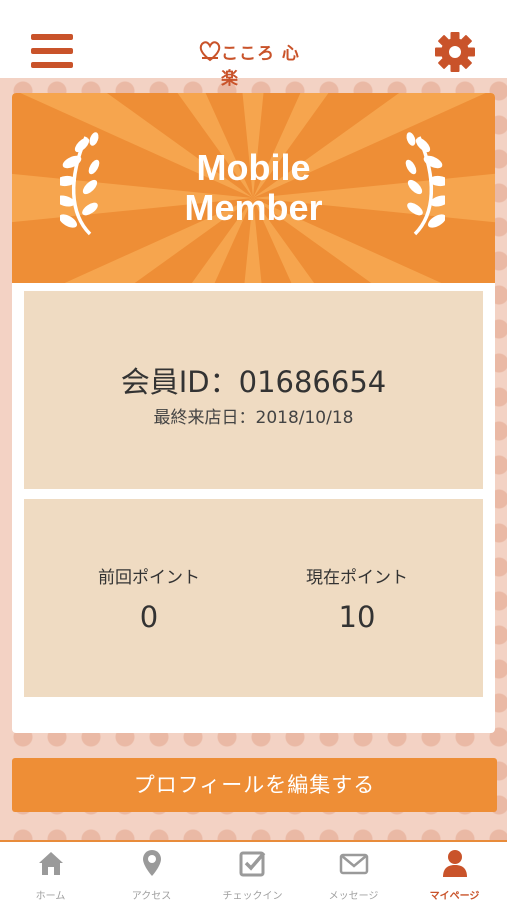 This screenshot has height=902, width=507. I want to click on tab-home: ホーム, so click(50, 872).